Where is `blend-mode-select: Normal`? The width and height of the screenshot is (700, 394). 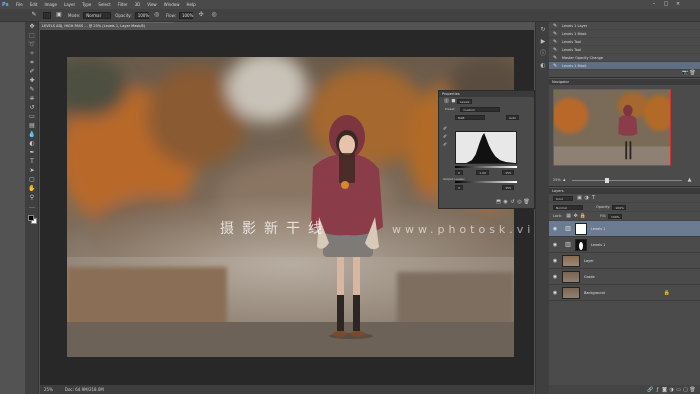 blend-mode-select: Normal is located at coordinates (568, 207).